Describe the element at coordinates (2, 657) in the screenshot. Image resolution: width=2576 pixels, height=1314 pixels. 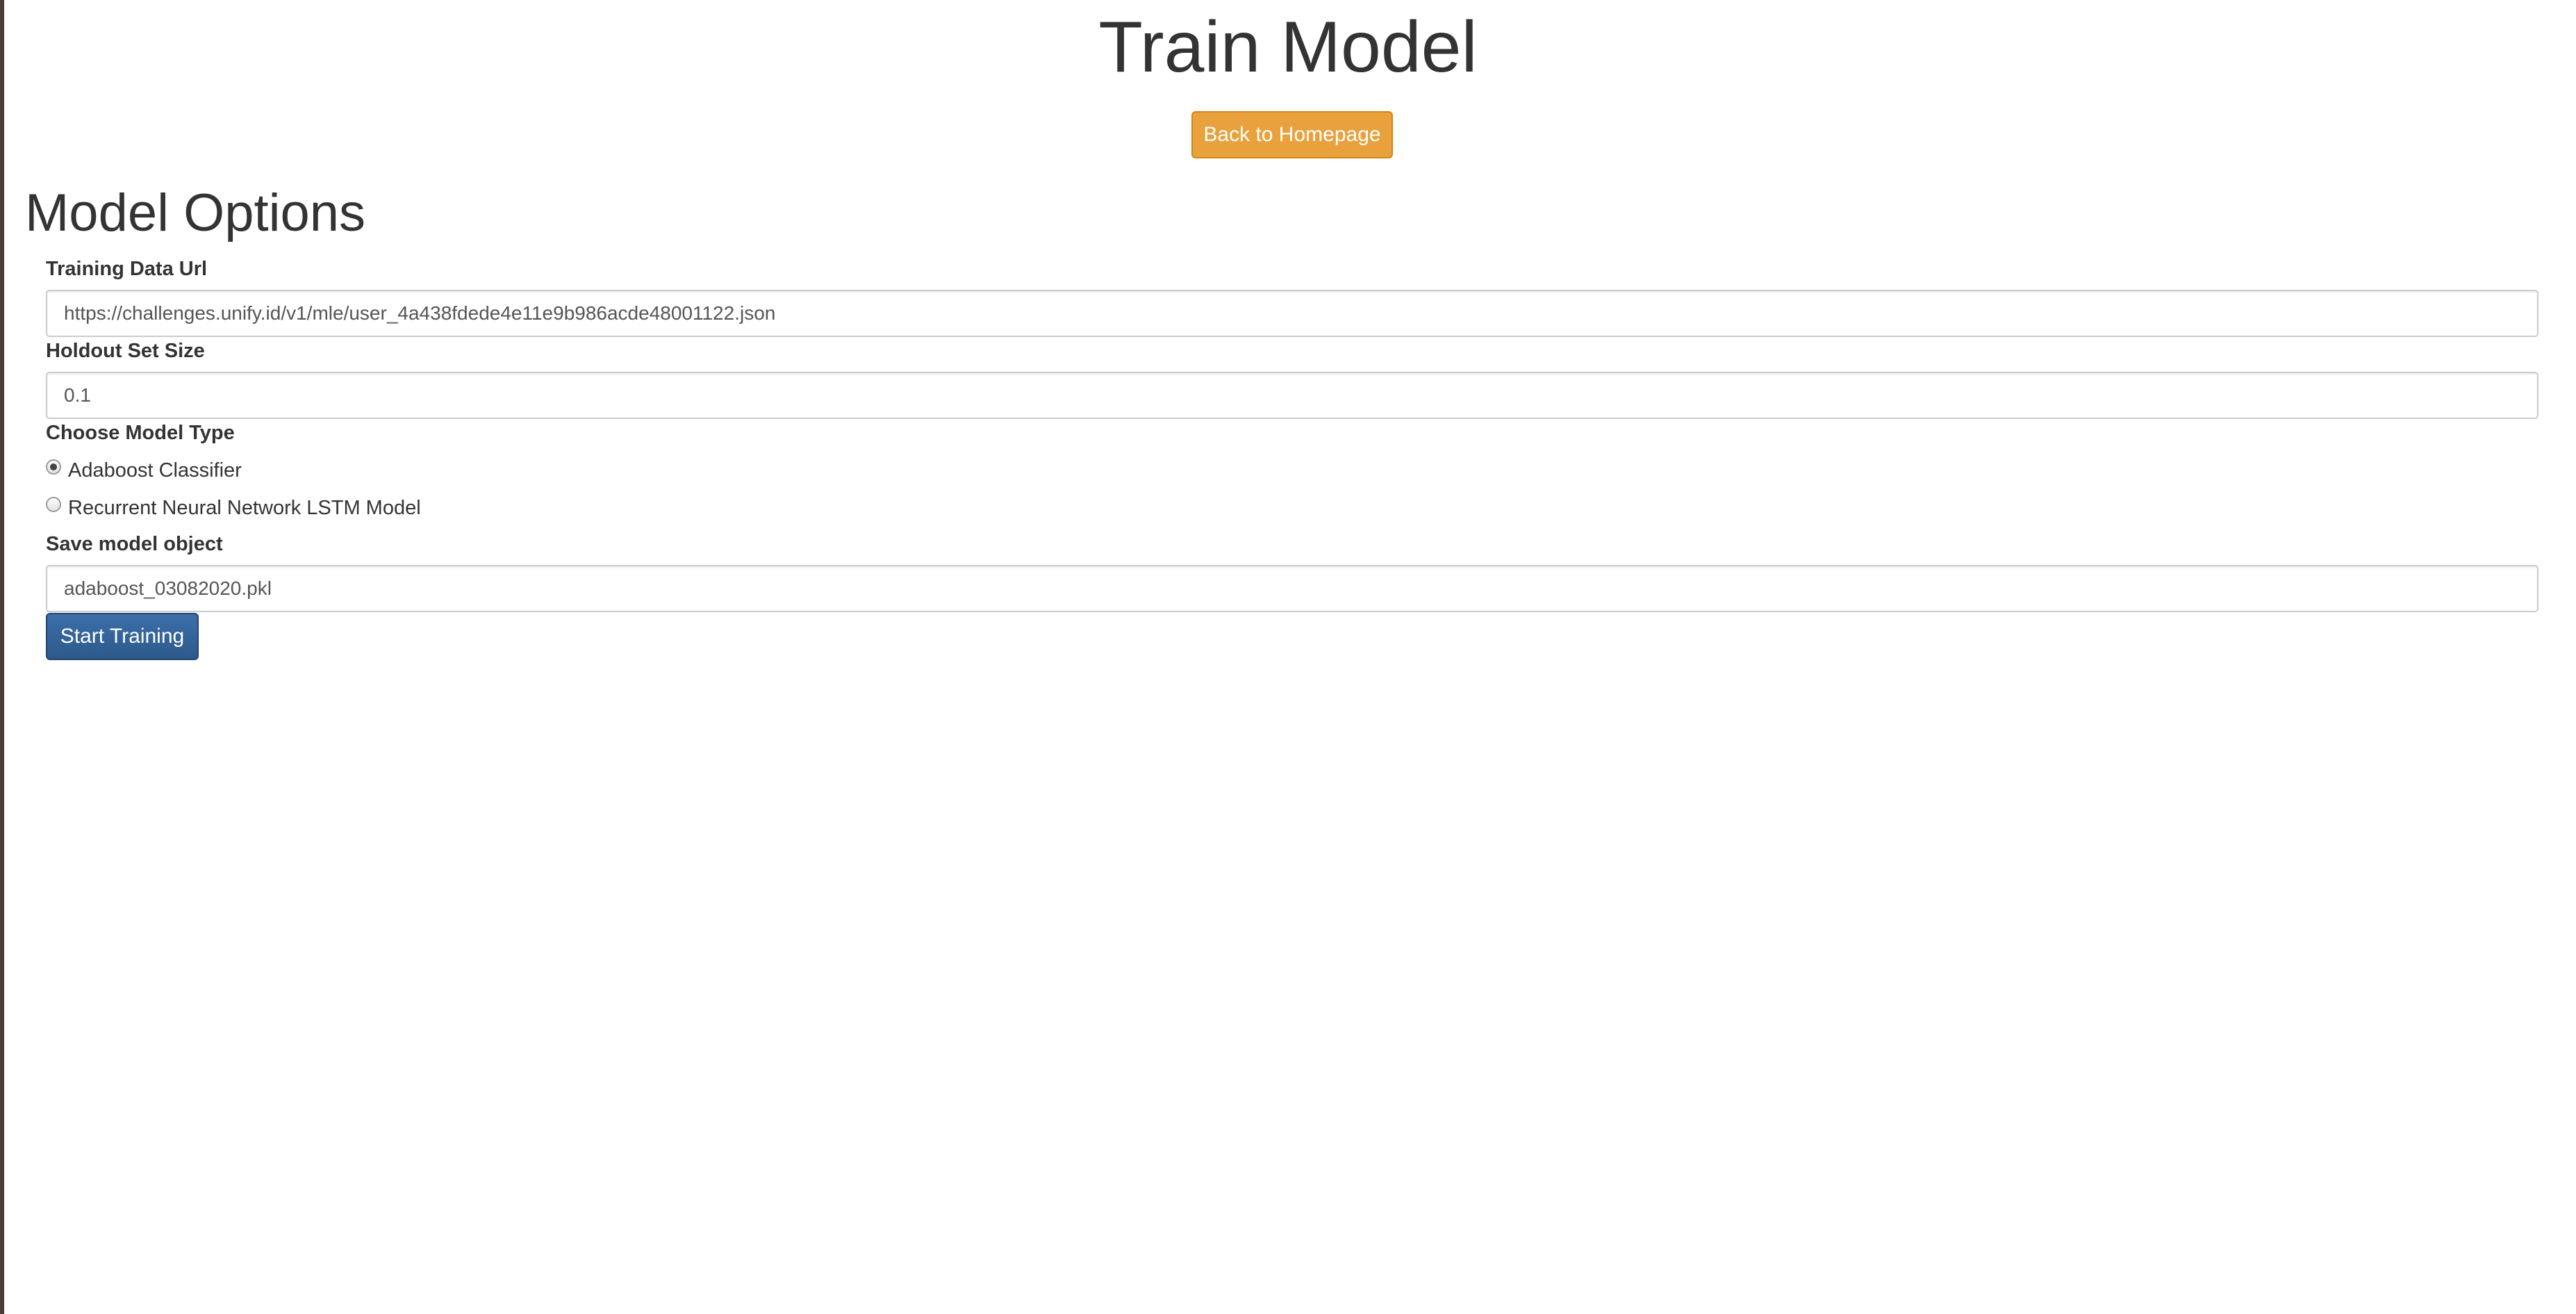
I see `window-left-border` at that location.